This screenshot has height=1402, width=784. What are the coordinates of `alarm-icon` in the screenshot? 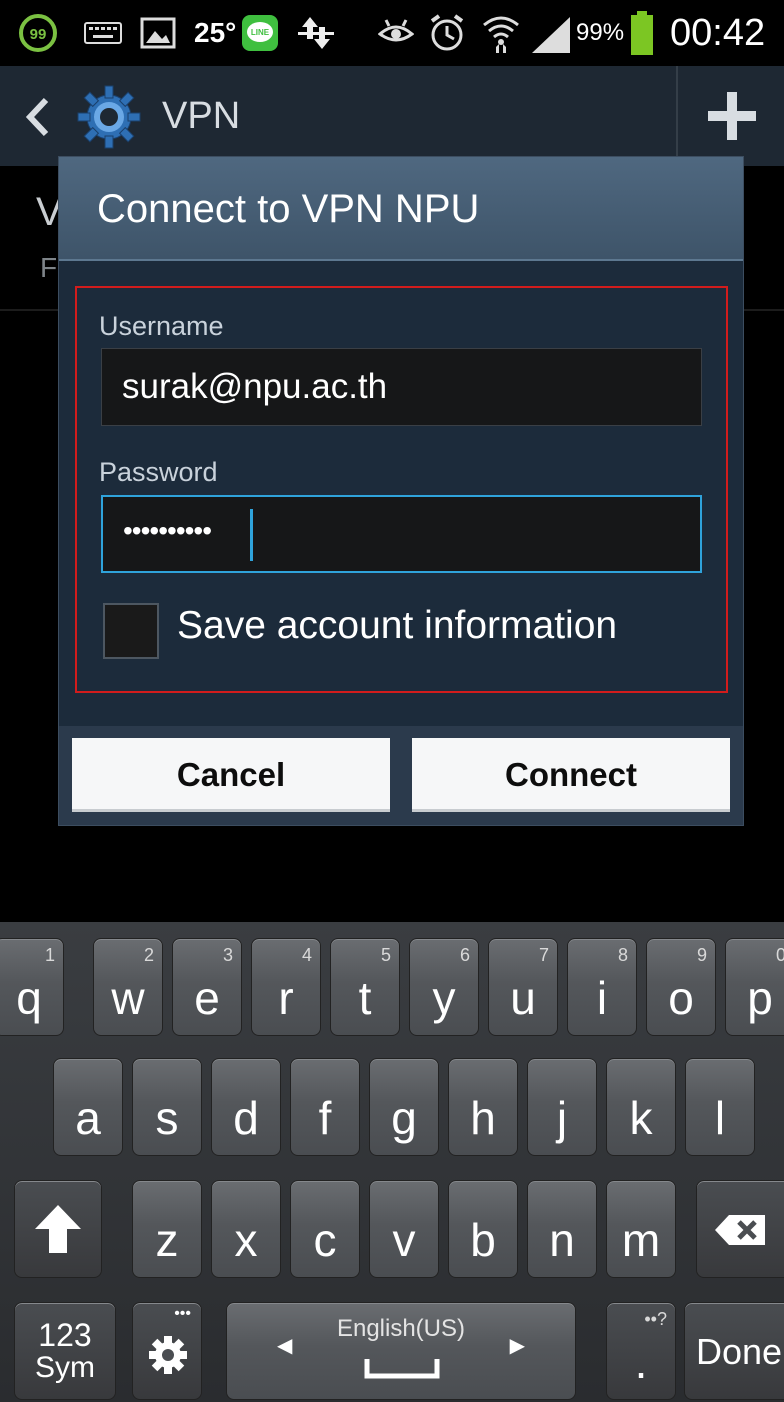 It's located at (447, 33).